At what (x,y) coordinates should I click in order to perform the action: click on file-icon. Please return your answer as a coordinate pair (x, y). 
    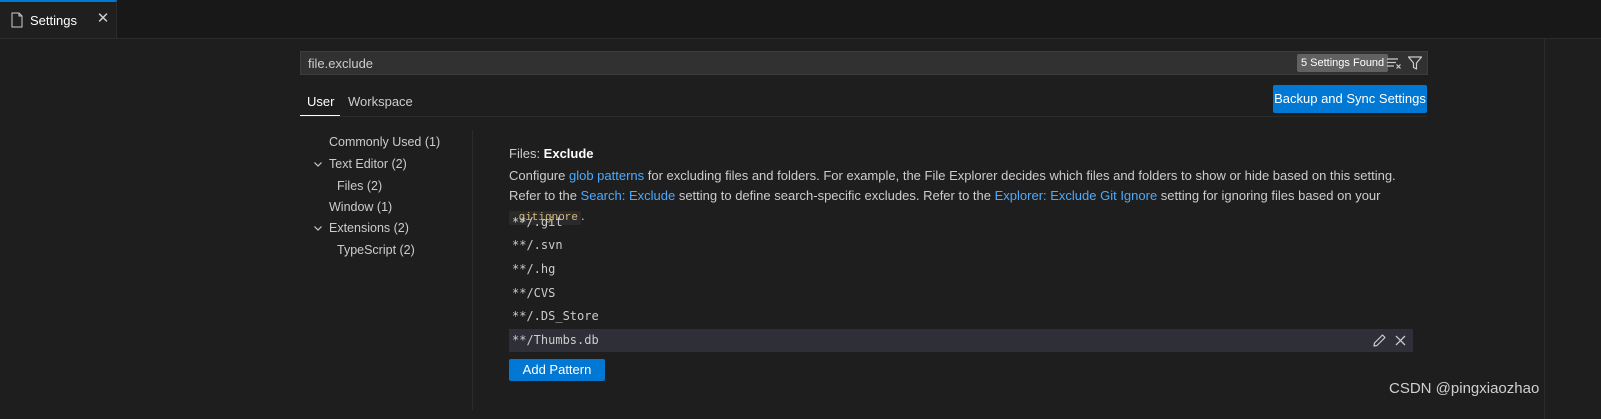
    Looking at the image, I should click on (17, 20).